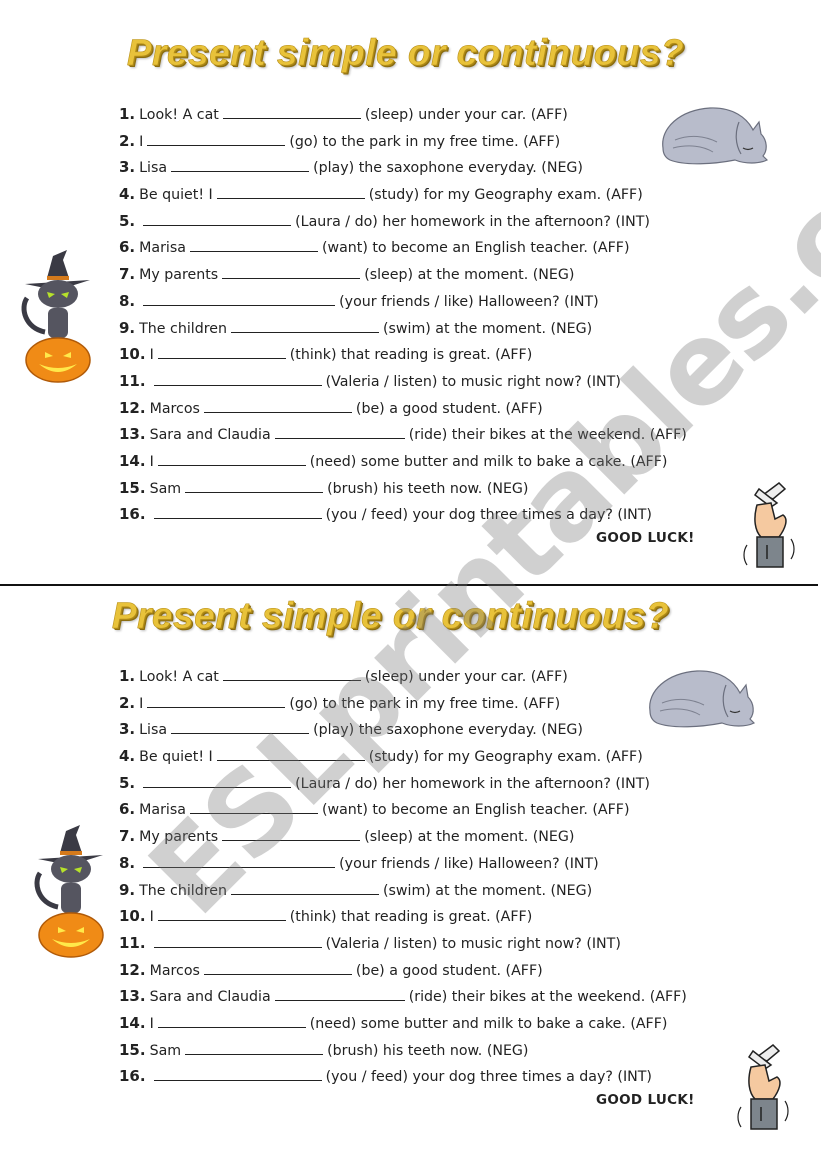  What do you see at coordinates (127, 140) in the screenshot?
I see `item-number: 2.` at bounding box center [127, 140].